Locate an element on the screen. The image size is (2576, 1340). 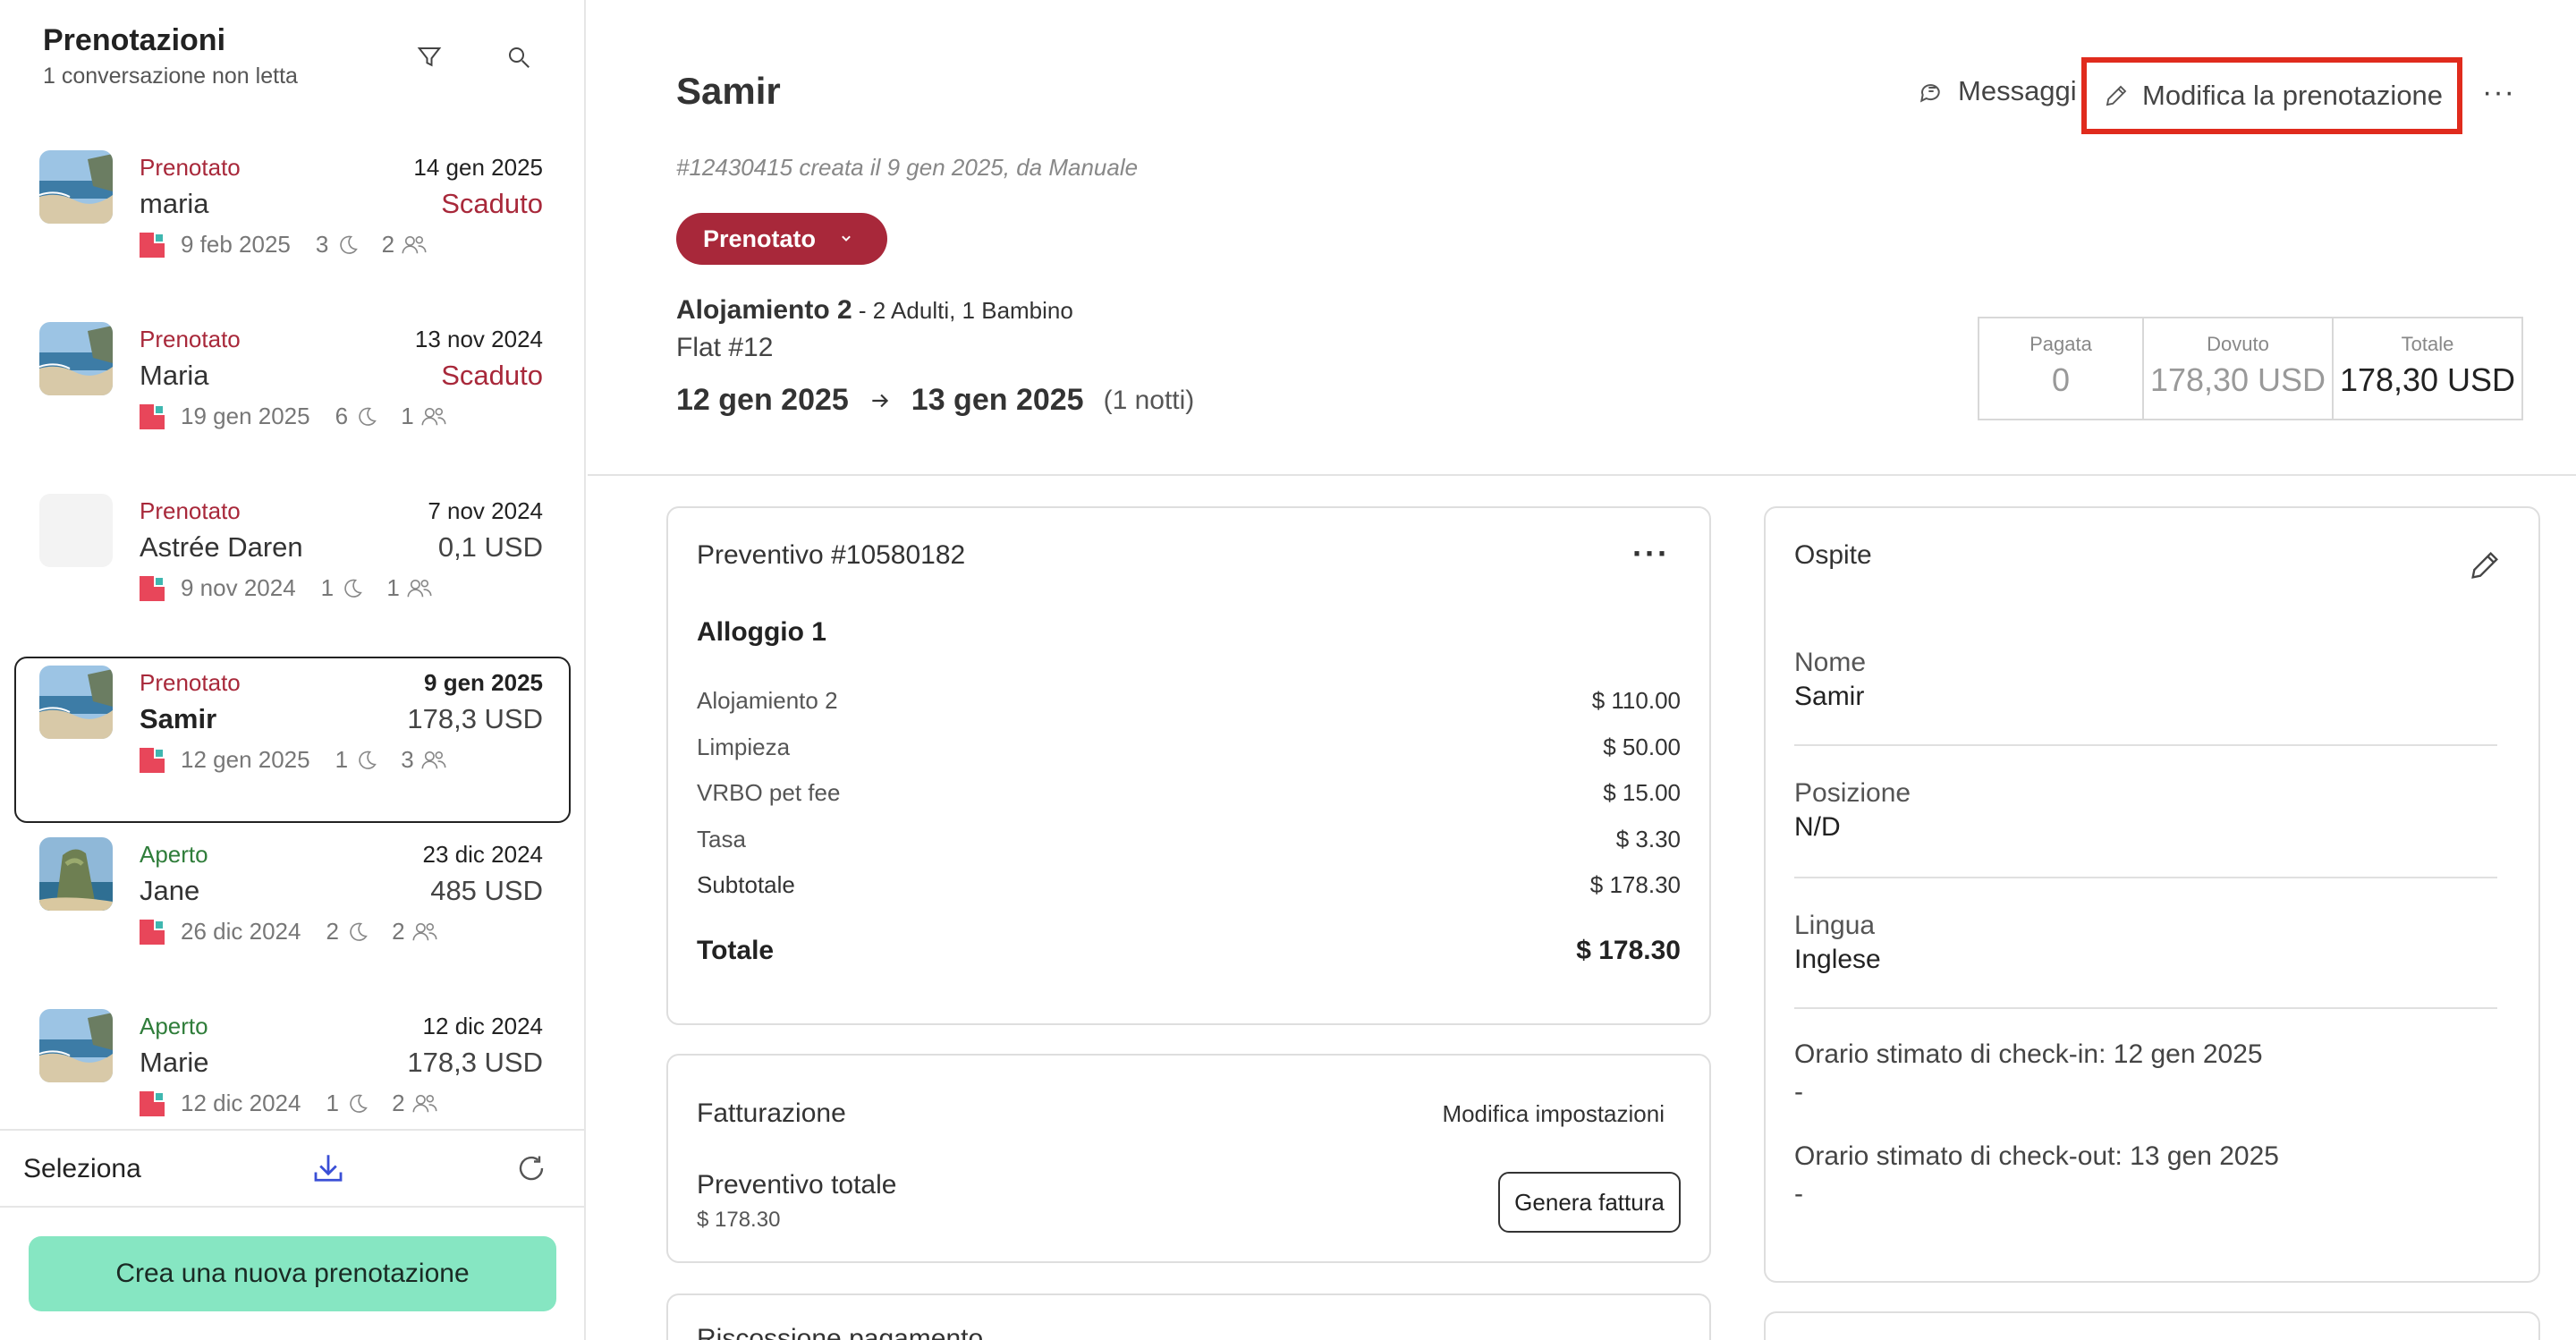
reservation-status: Aperto is located at coordinates (174, 854).